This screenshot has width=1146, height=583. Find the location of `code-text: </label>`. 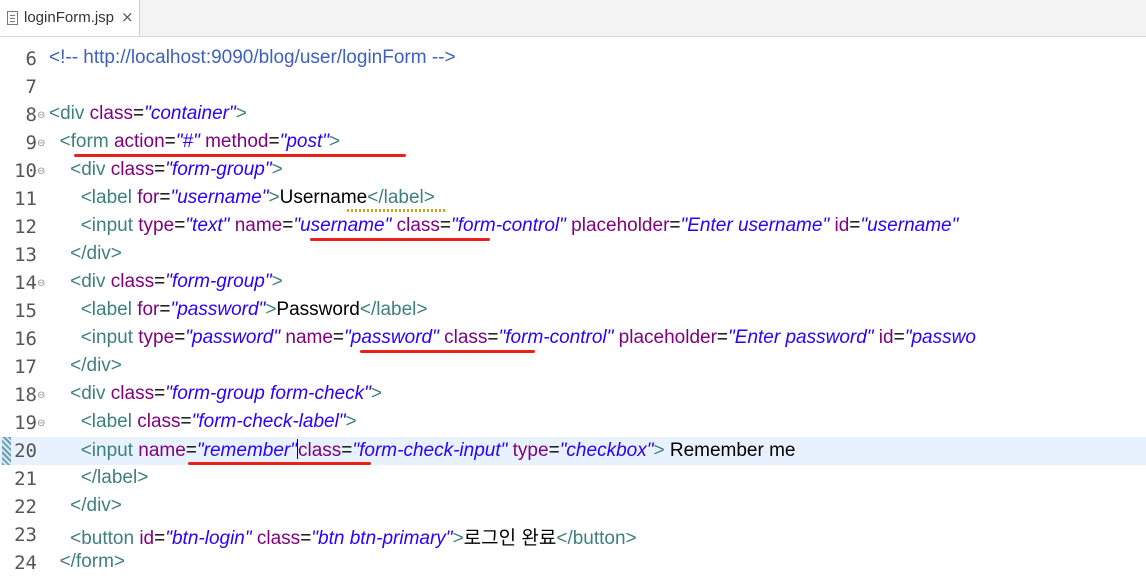

code-text: </label> is located at coordinates (114, 477).